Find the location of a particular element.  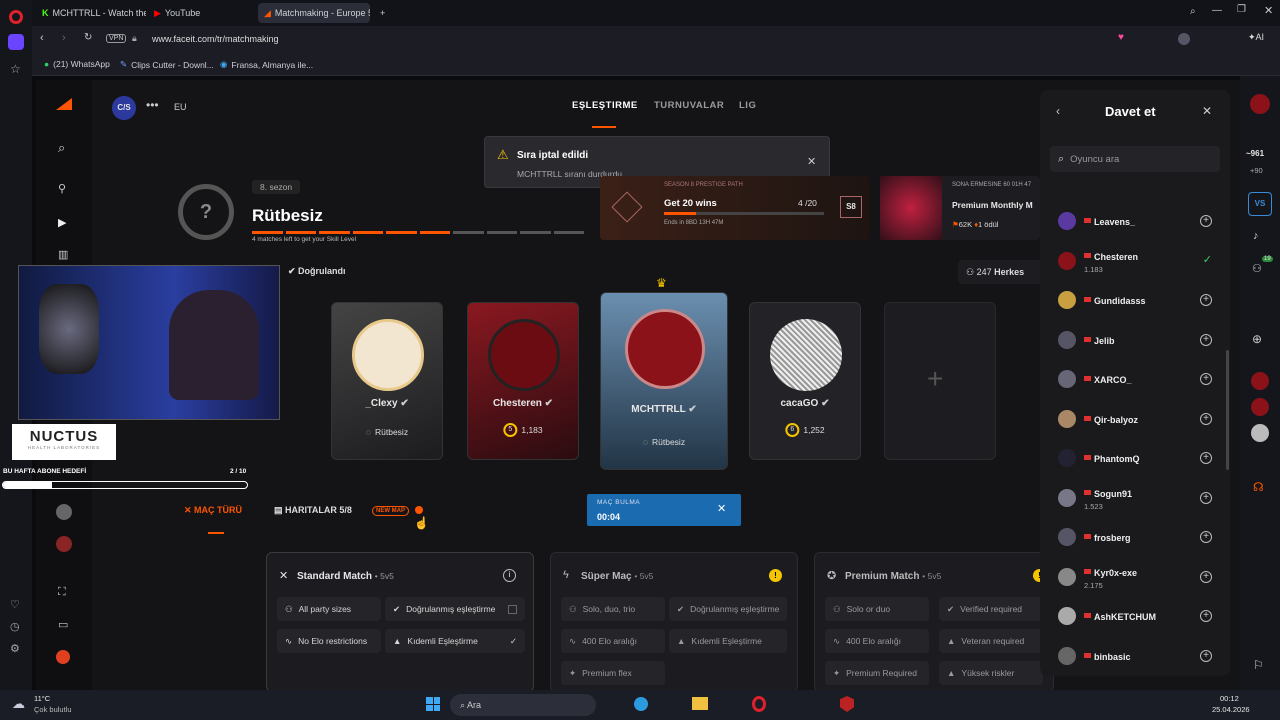

settings-icon: ⚙ is located at coordinates (15, 648).